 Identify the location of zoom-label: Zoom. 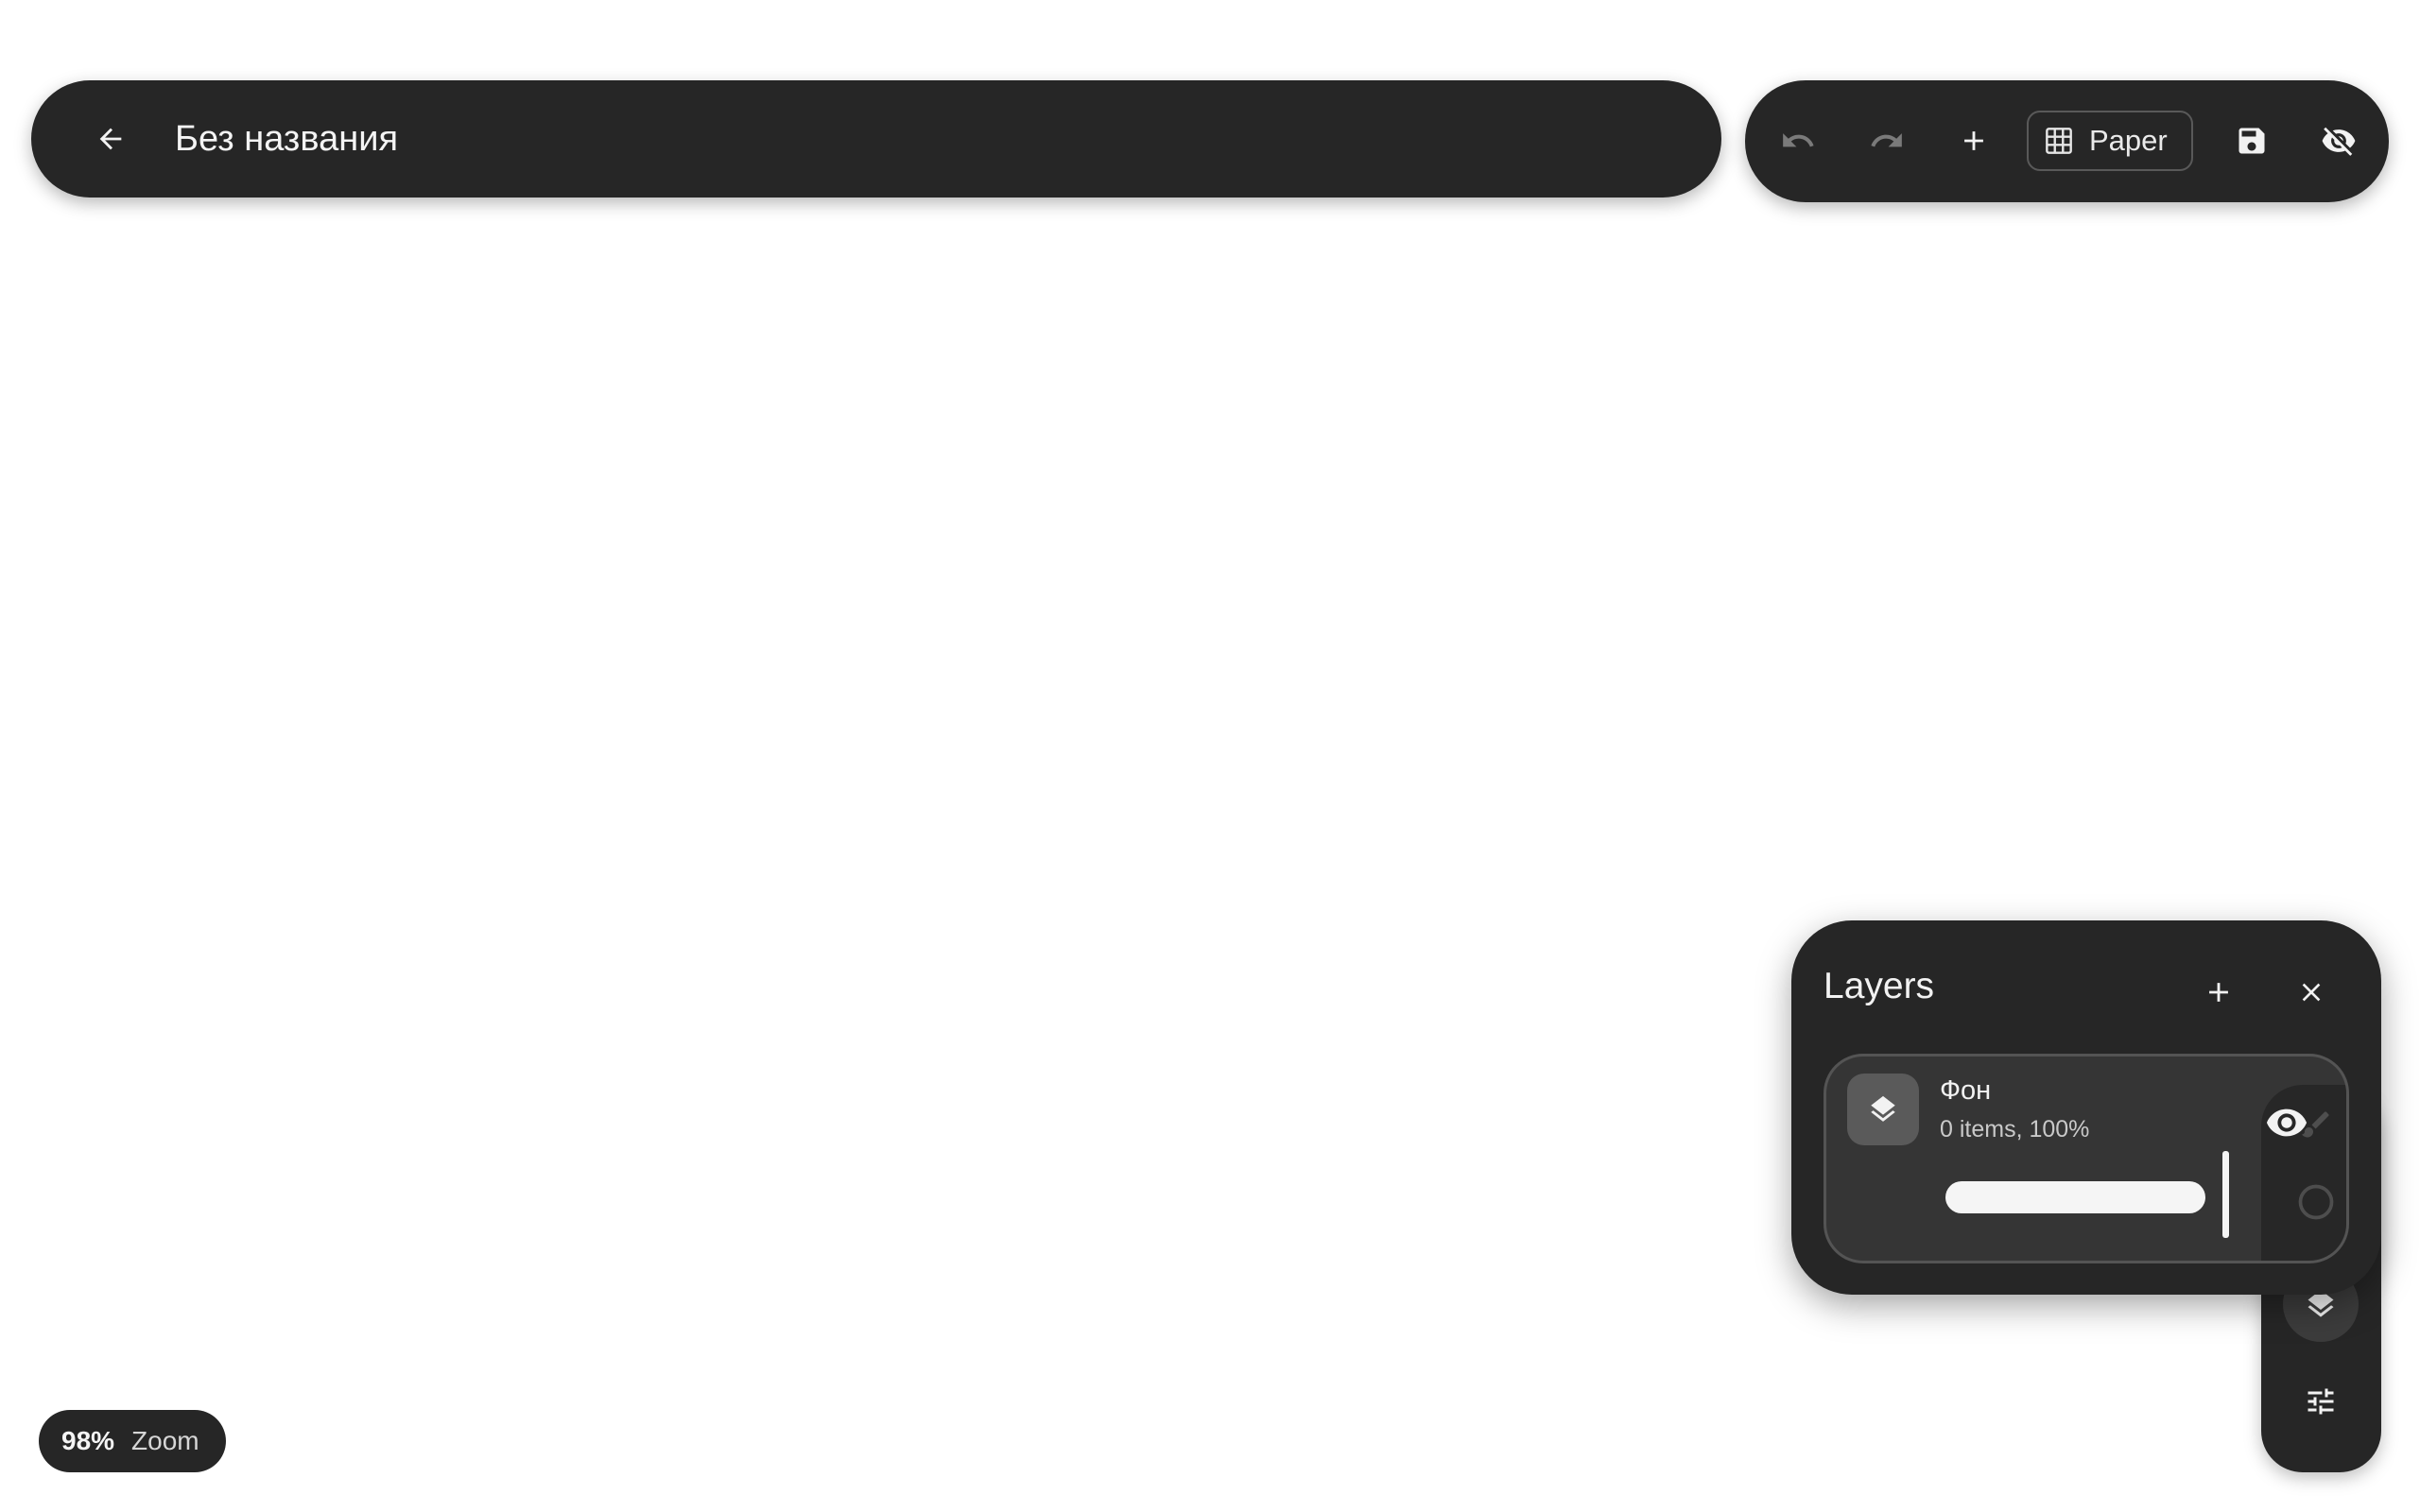
(165, 1440).